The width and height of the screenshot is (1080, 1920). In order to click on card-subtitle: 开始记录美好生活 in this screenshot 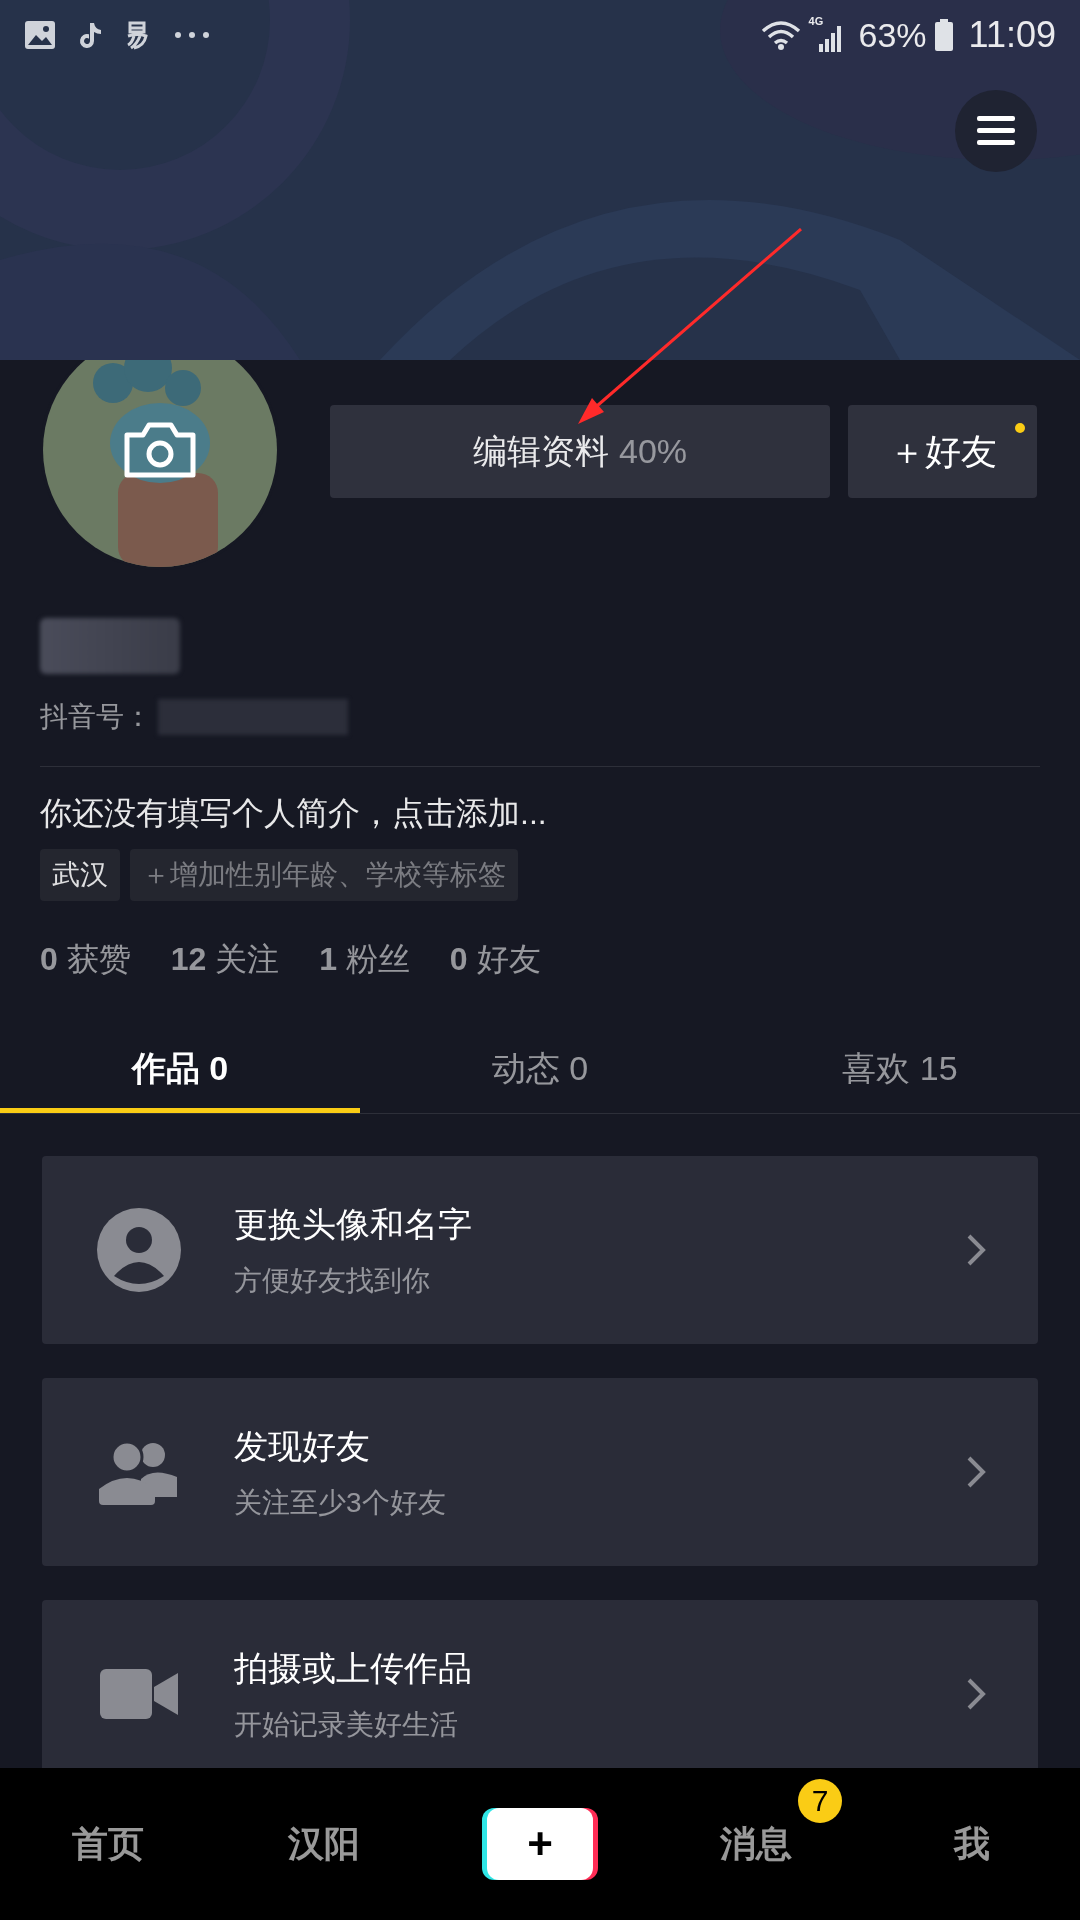, I will do `click(346, 1724)`.